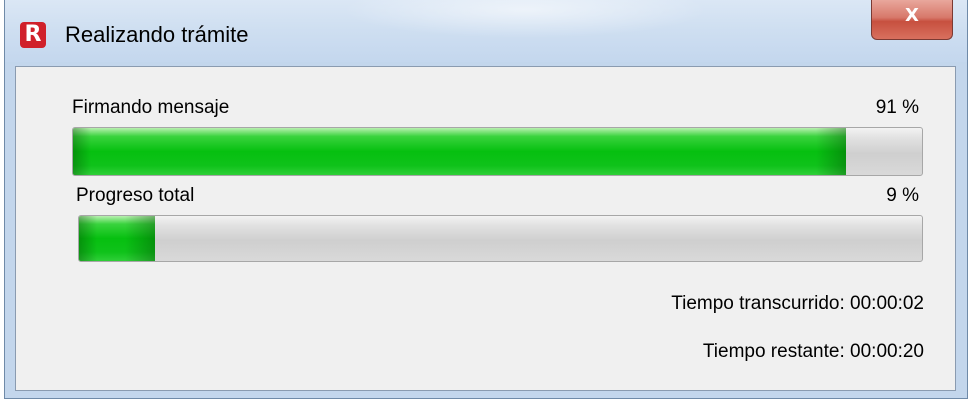 The height and width of the screenshot is (399, 972). I want to click on task-percent-firmando: 91 %, so click(897, 107).